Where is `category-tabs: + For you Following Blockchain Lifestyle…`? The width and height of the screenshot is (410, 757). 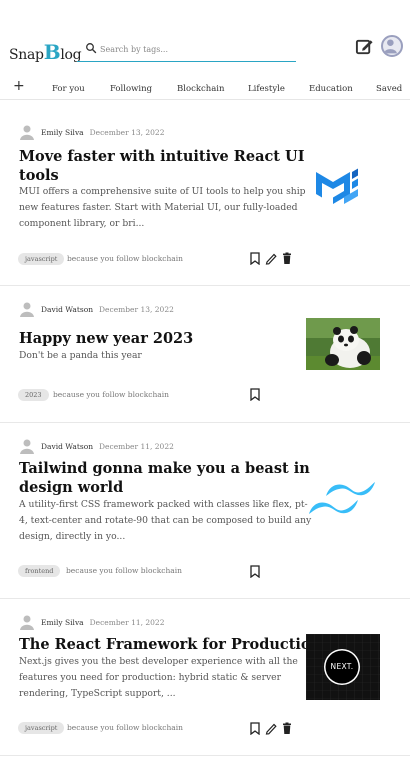
category-tabs: + For you Following Blockchain Lifestyle… is located at coordinates (205, 89).